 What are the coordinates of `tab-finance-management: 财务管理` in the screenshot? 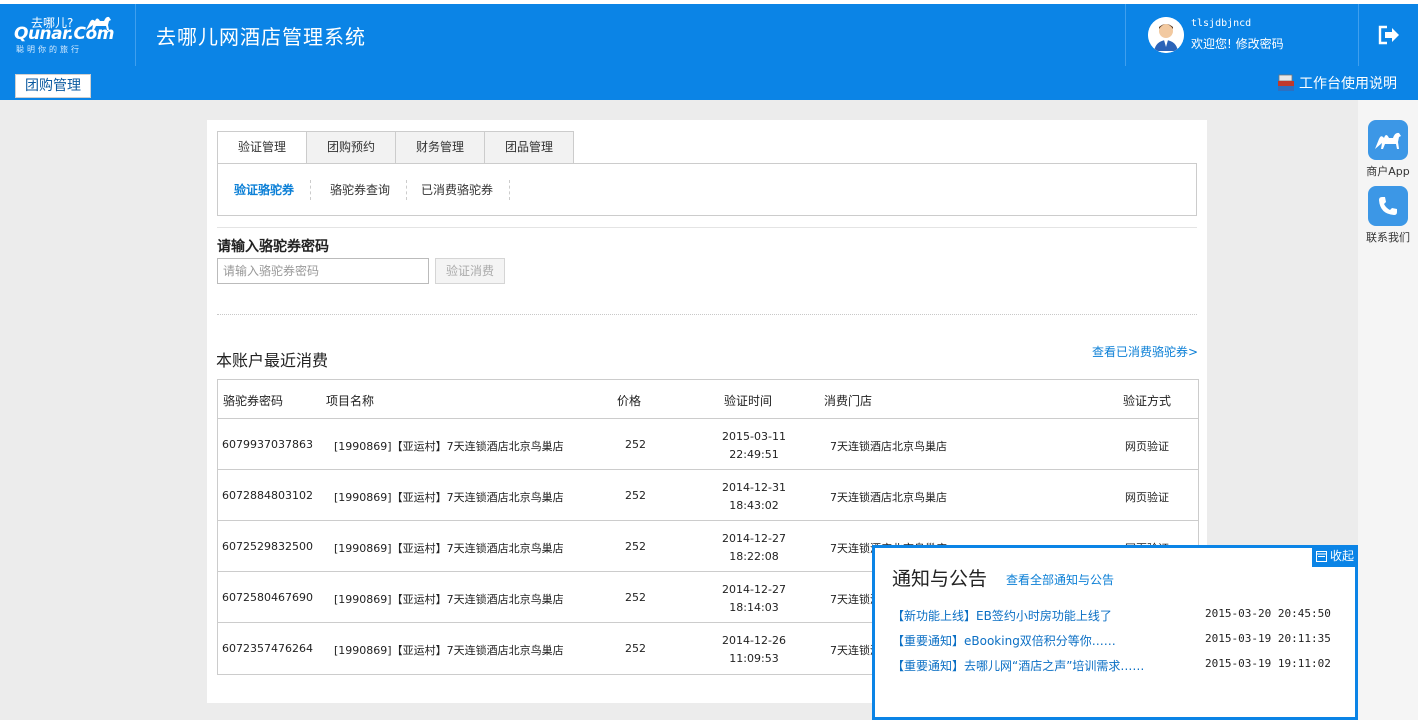 It's located at (440, 147).